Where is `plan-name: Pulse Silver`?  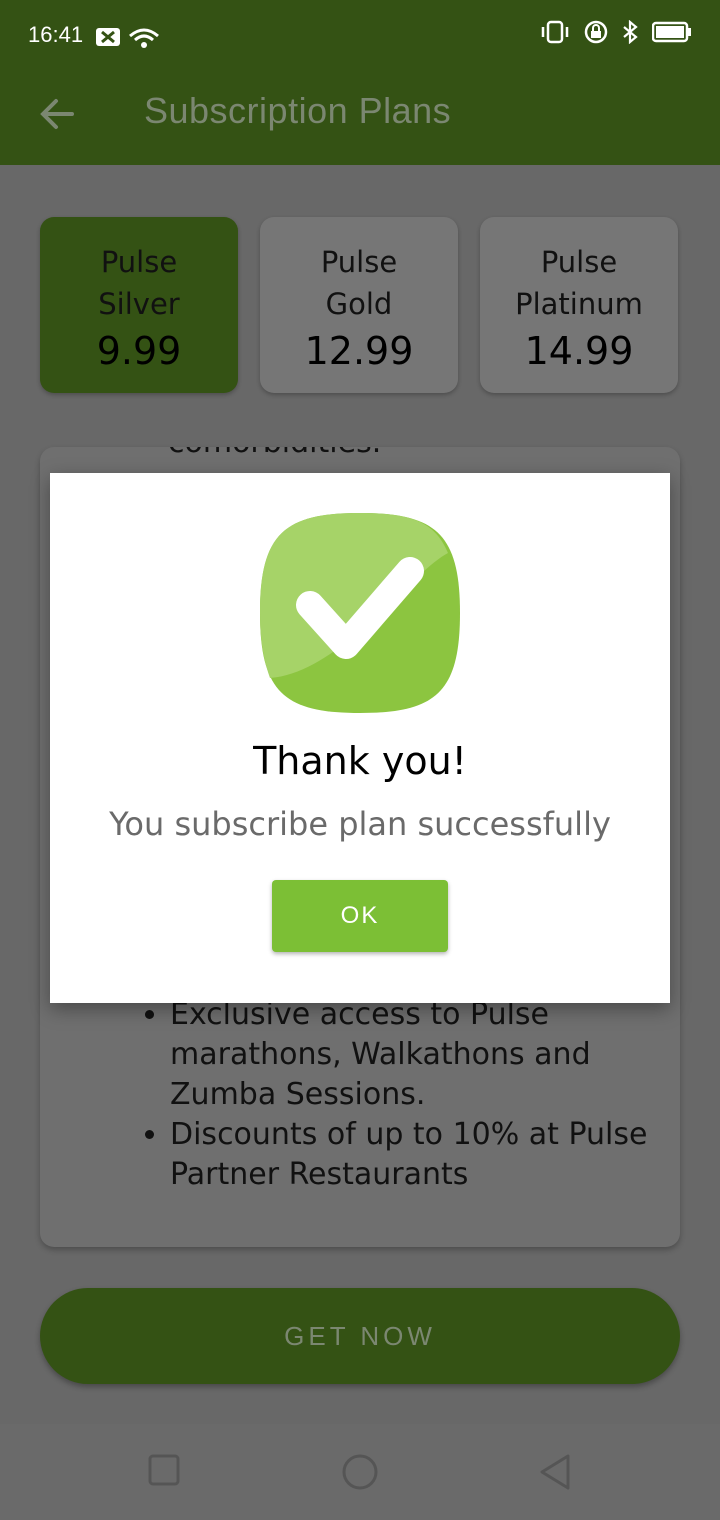
plan-name: Pulse Silver is located at coordinates (139, 283).